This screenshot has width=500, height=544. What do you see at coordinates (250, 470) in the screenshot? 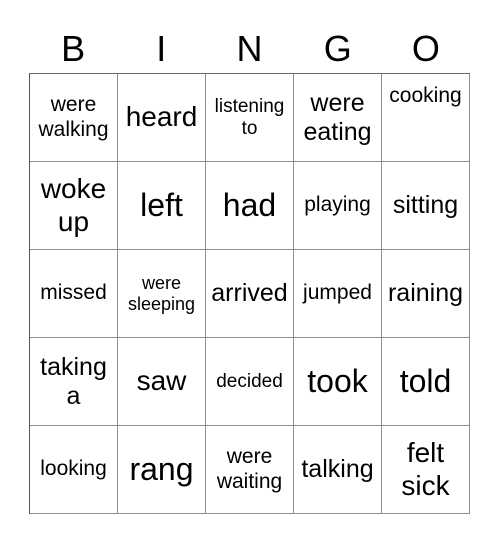
I see `bingo-cell: were waiting` at bounding box center [250, 470].